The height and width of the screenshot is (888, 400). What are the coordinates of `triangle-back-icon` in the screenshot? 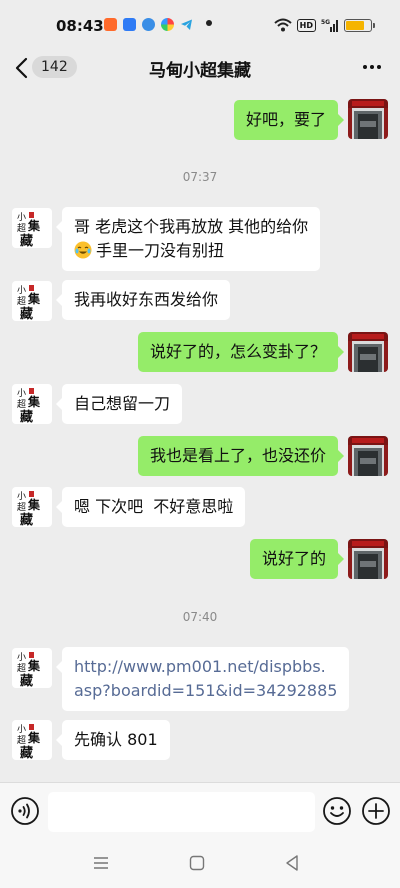 It's located at (292, 863).